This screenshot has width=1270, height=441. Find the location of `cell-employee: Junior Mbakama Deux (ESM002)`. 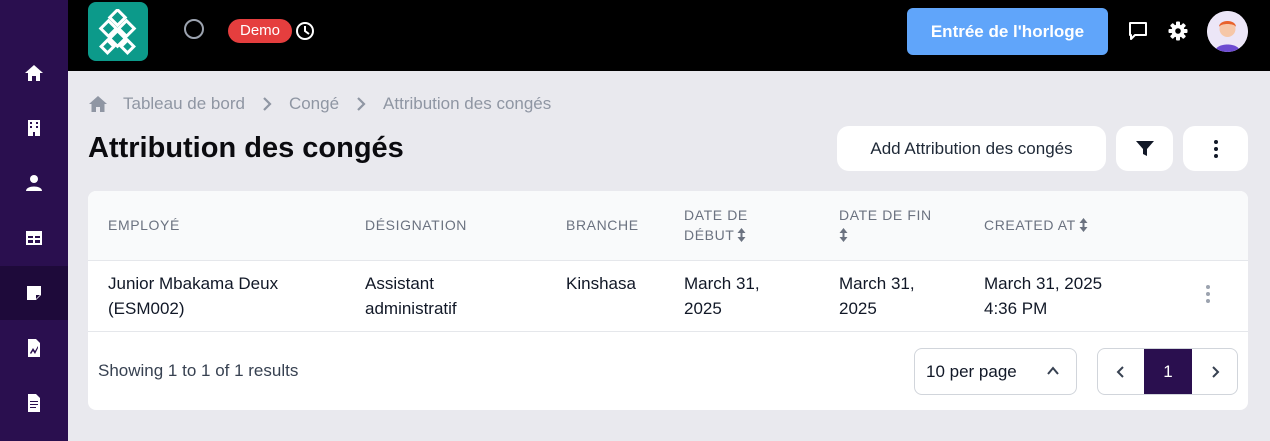

cell-employee: Junior Mbakama Deux (ESM002) is located at coordinates (193, 296).